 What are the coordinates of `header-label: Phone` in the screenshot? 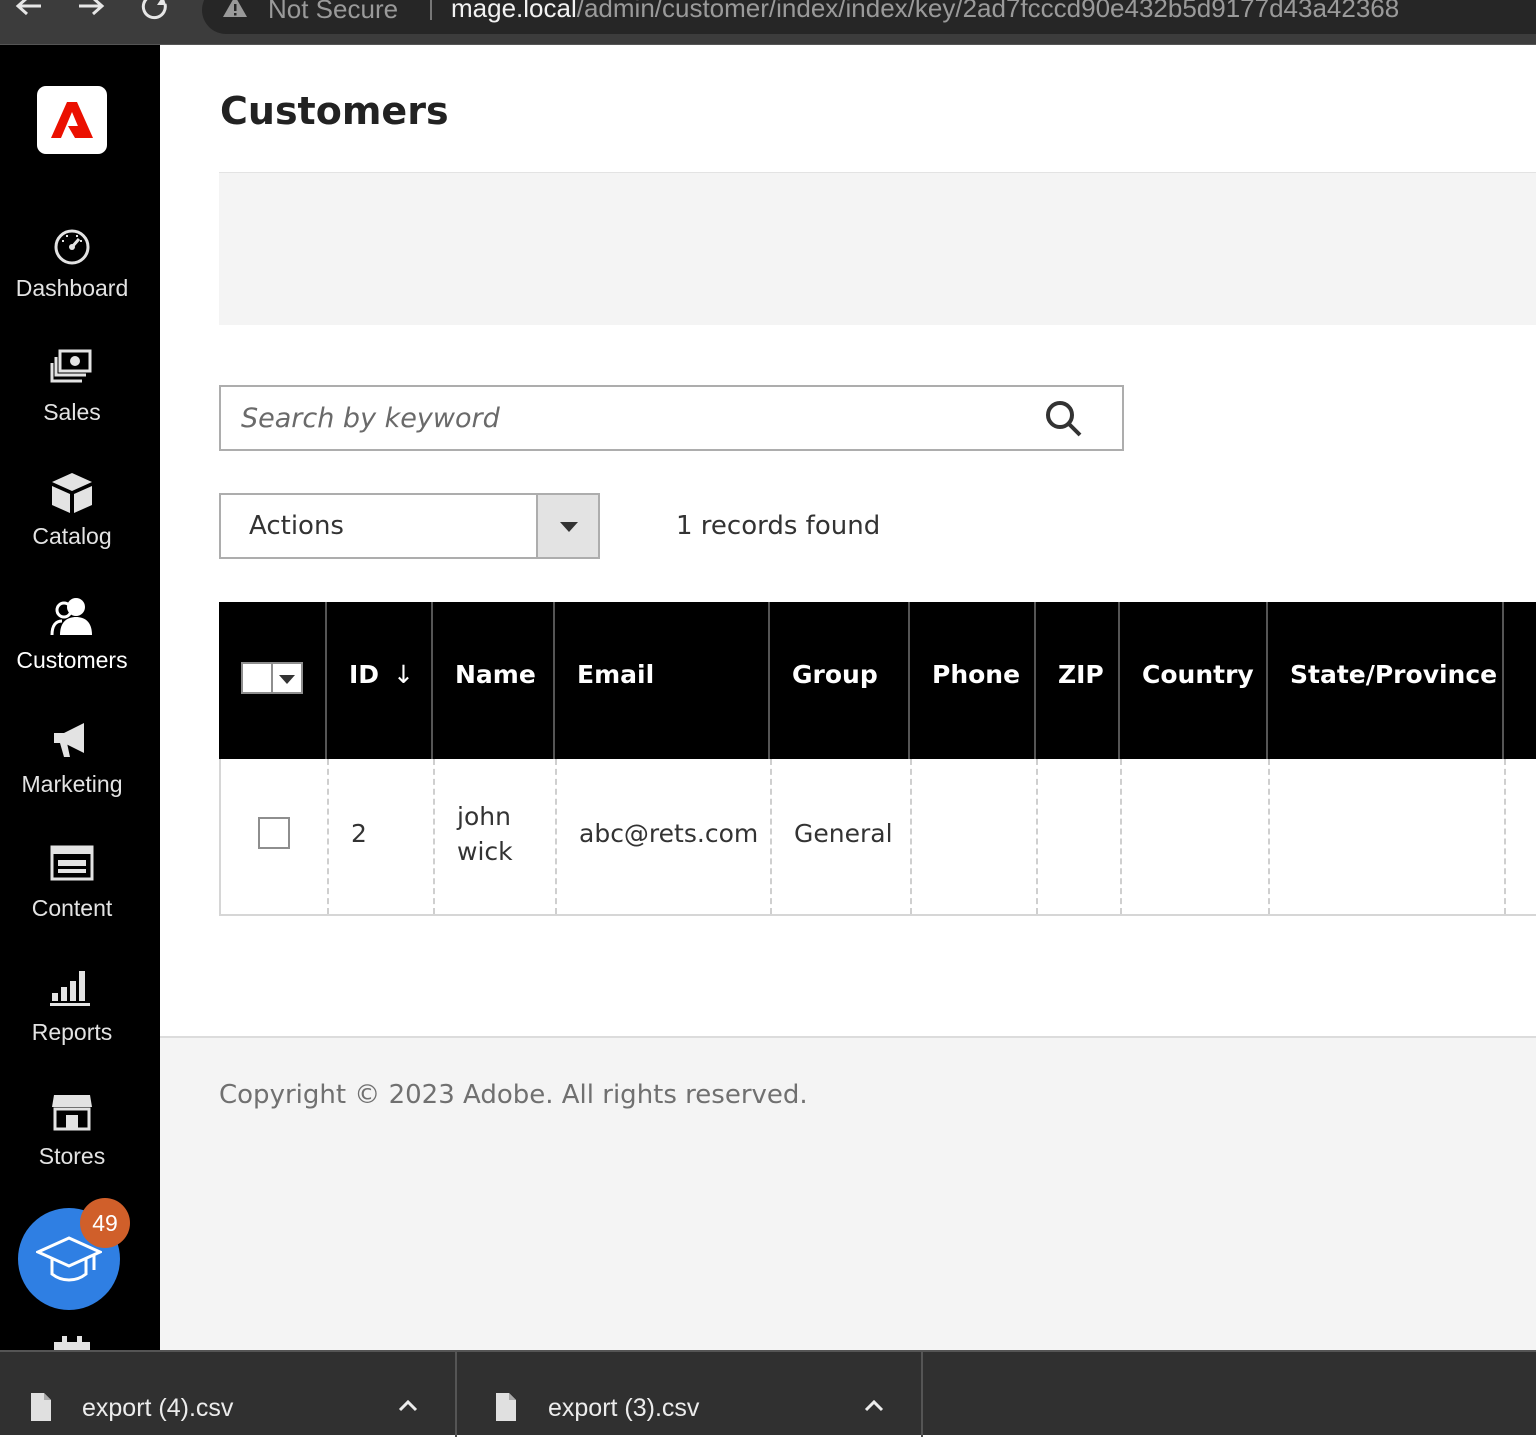 It's located at (976, 674).